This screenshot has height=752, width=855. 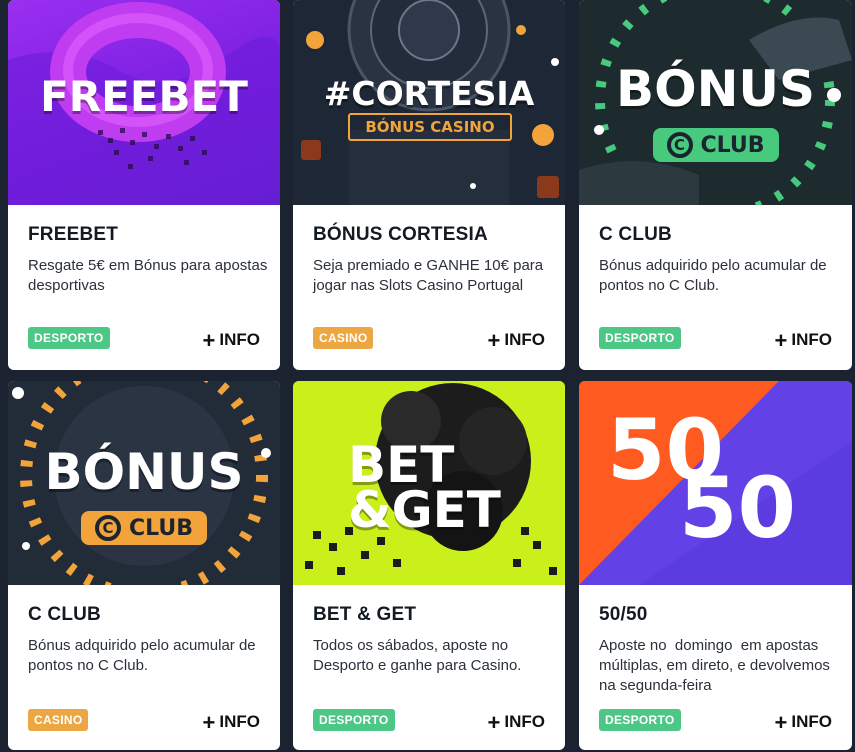 What do you see at coordinates (429, 93) in the screenshot?
I see `banner-title: #CORTESIA` at bounding box center [429, 93].